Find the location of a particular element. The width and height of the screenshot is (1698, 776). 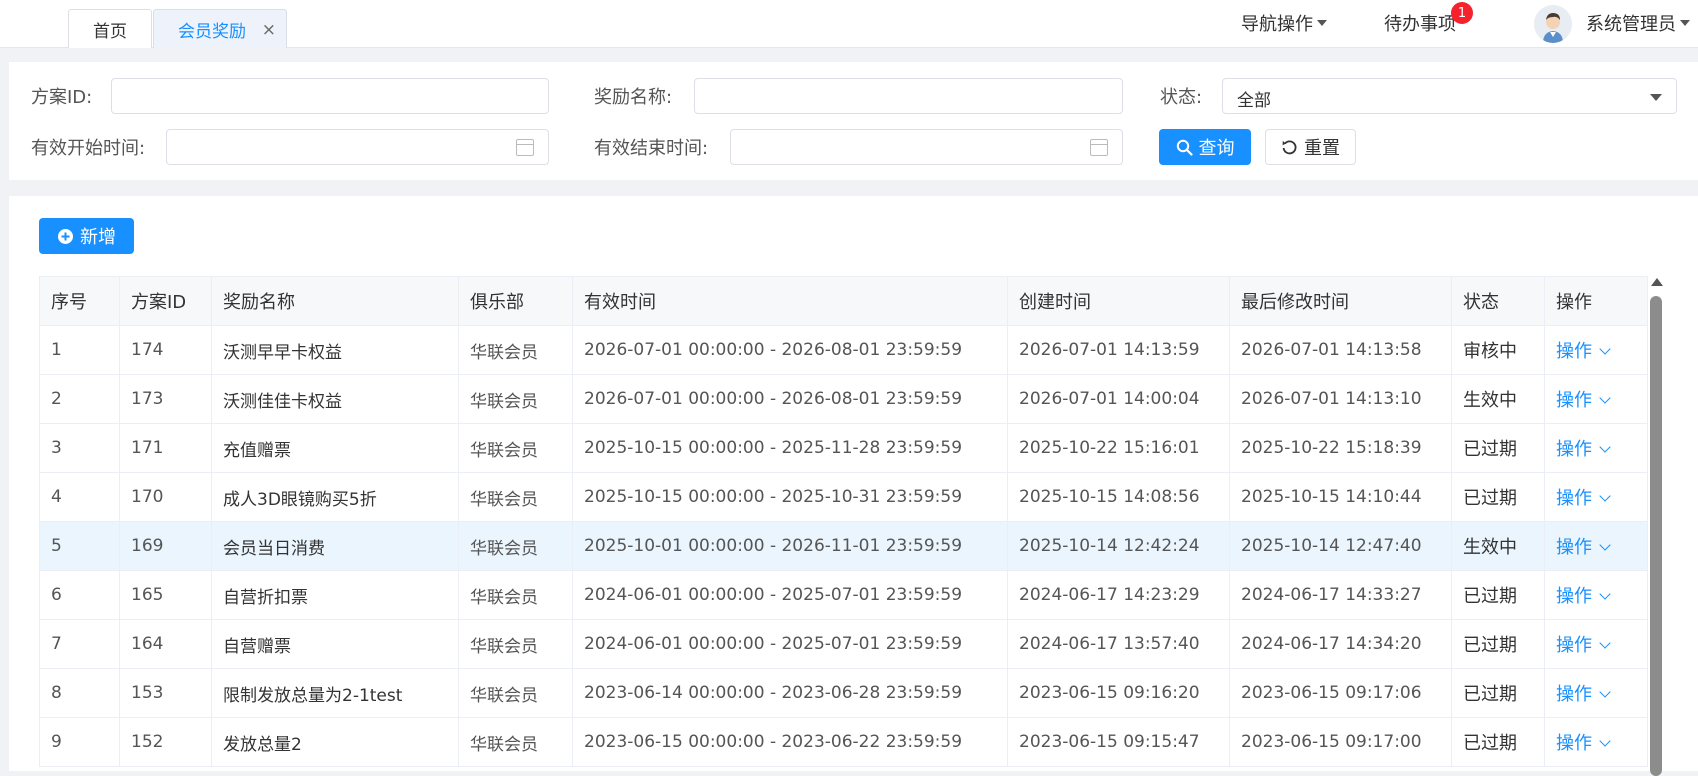

reward-name-input is located at coordinates (908, 96).